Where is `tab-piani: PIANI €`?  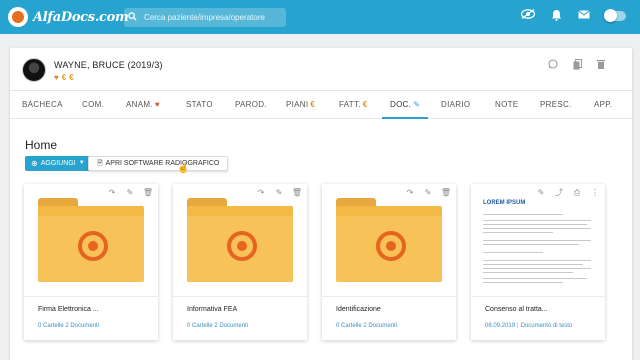
tab-piani: PIANI € is located at coordinates (300, 105).